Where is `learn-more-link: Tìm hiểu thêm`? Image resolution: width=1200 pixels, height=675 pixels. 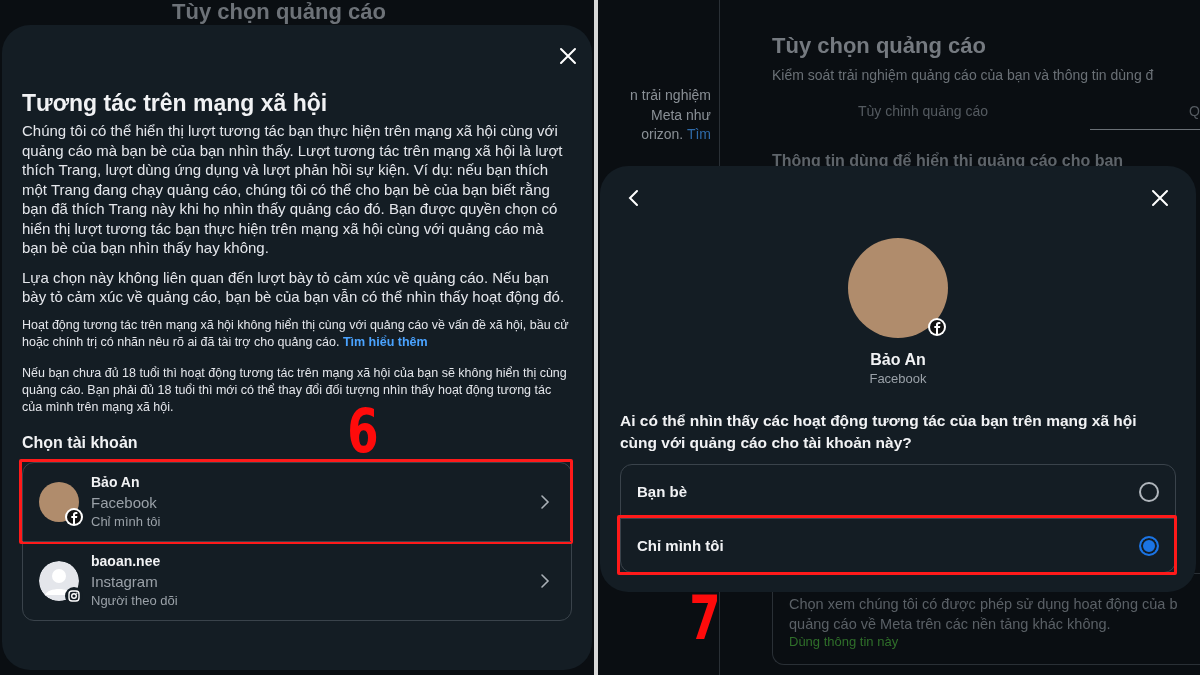 learn-more-link: Tìm hiểu thêm is located at coordinates (385, 341).